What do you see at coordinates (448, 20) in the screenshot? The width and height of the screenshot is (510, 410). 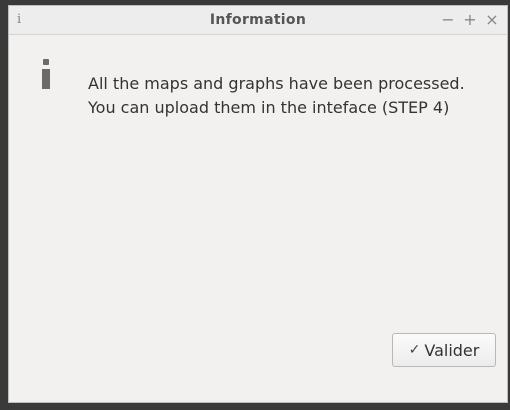 I see `minimize-button: −` at bounding box center [448, 20].